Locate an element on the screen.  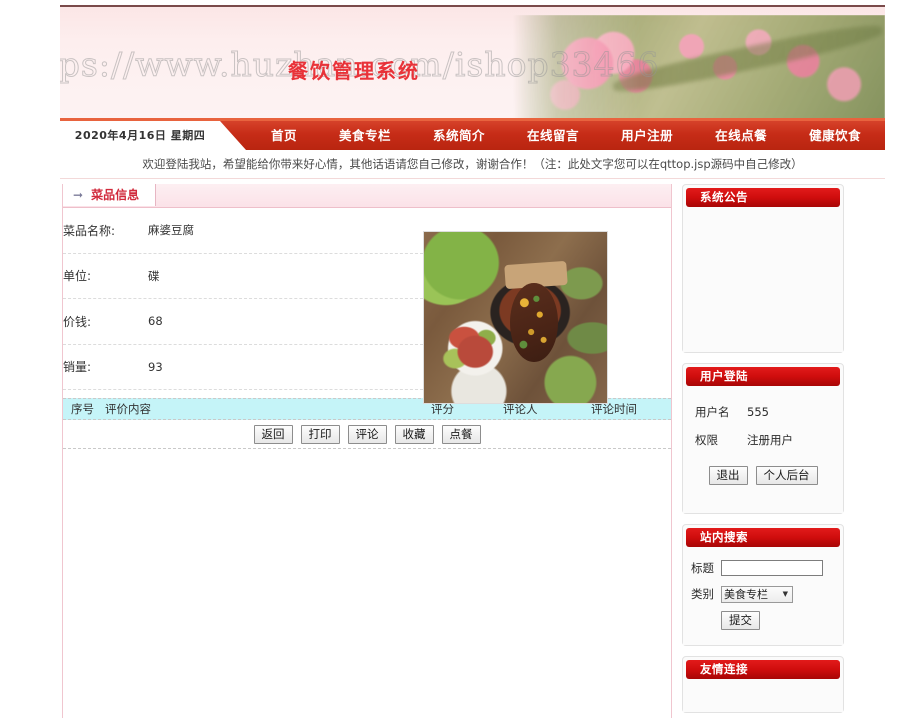
login-value-role: 注册用户 is located at coordinates (770, 440).